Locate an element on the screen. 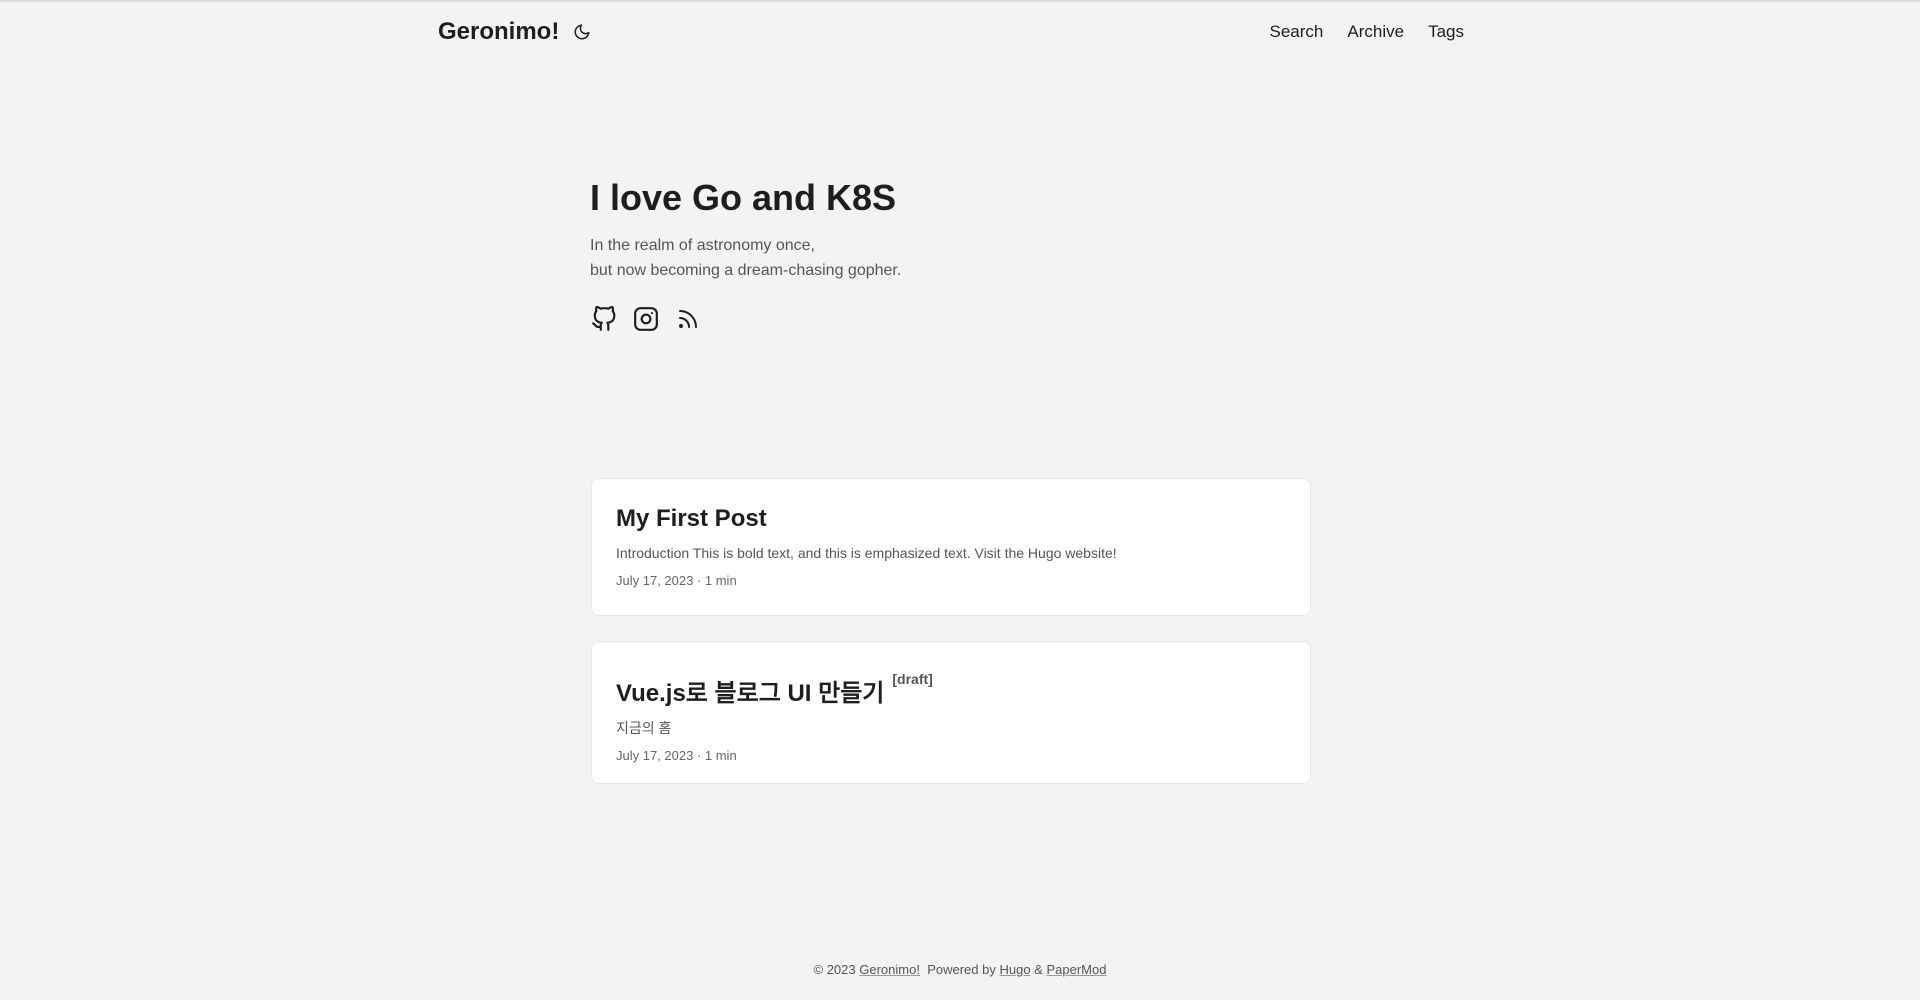 This screenshot has height=1000, width=1920. hero-title: I love Go and K8S is located at coordinates (743, 197).